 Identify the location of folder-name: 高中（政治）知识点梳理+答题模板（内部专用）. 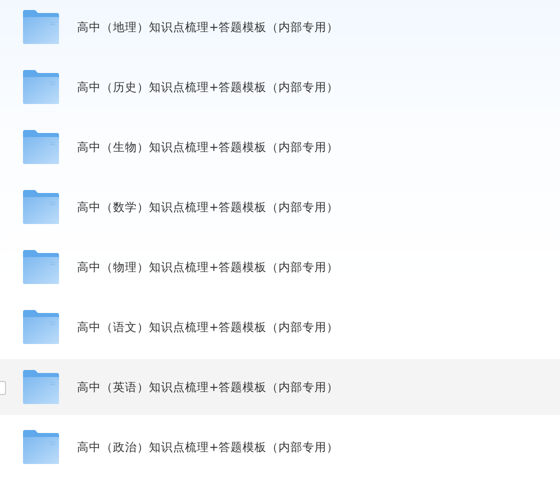
(208, 447).